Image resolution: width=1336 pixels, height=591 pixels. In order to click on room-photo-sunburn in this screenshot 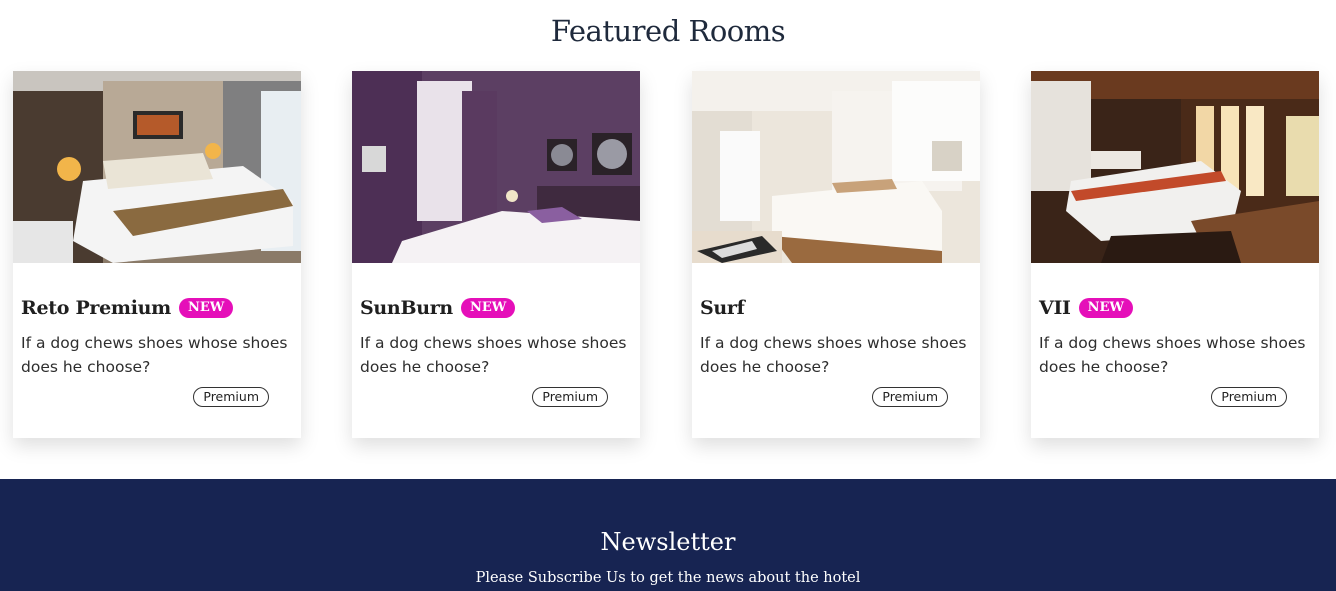, I will do `click(496, 167)`.